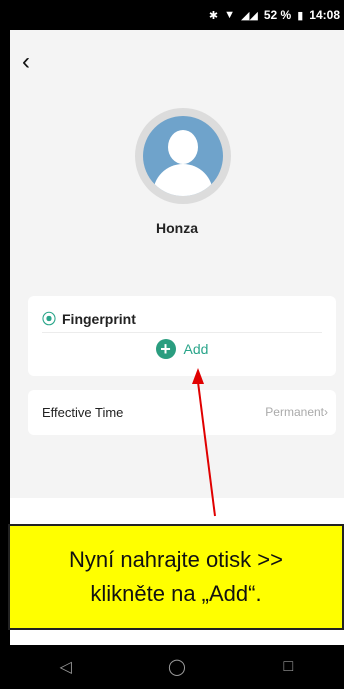 Image resolution: width=344 pixels, height=689 pixels. I want to click on add-fingerprint-button: + Add, so click(182, 349).